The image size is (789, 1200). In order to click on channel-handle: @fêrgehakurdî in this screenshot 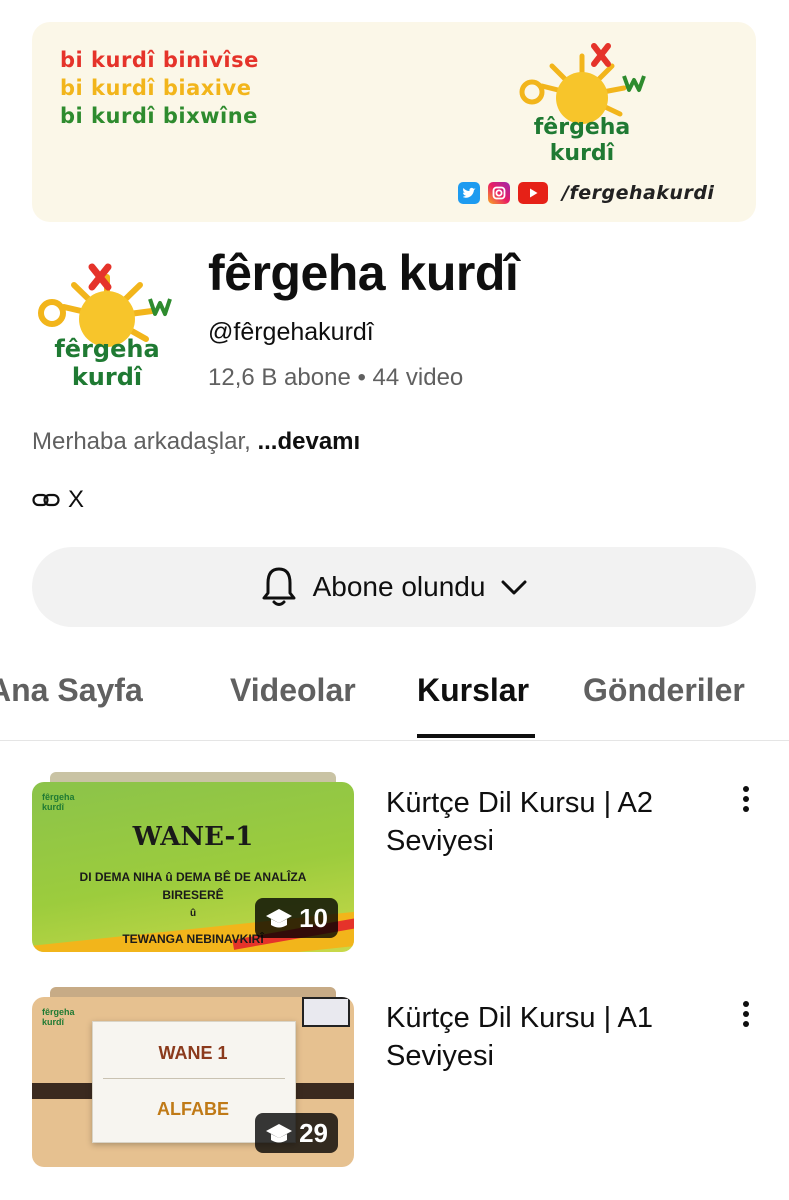, I will do `click(291, 332)`.